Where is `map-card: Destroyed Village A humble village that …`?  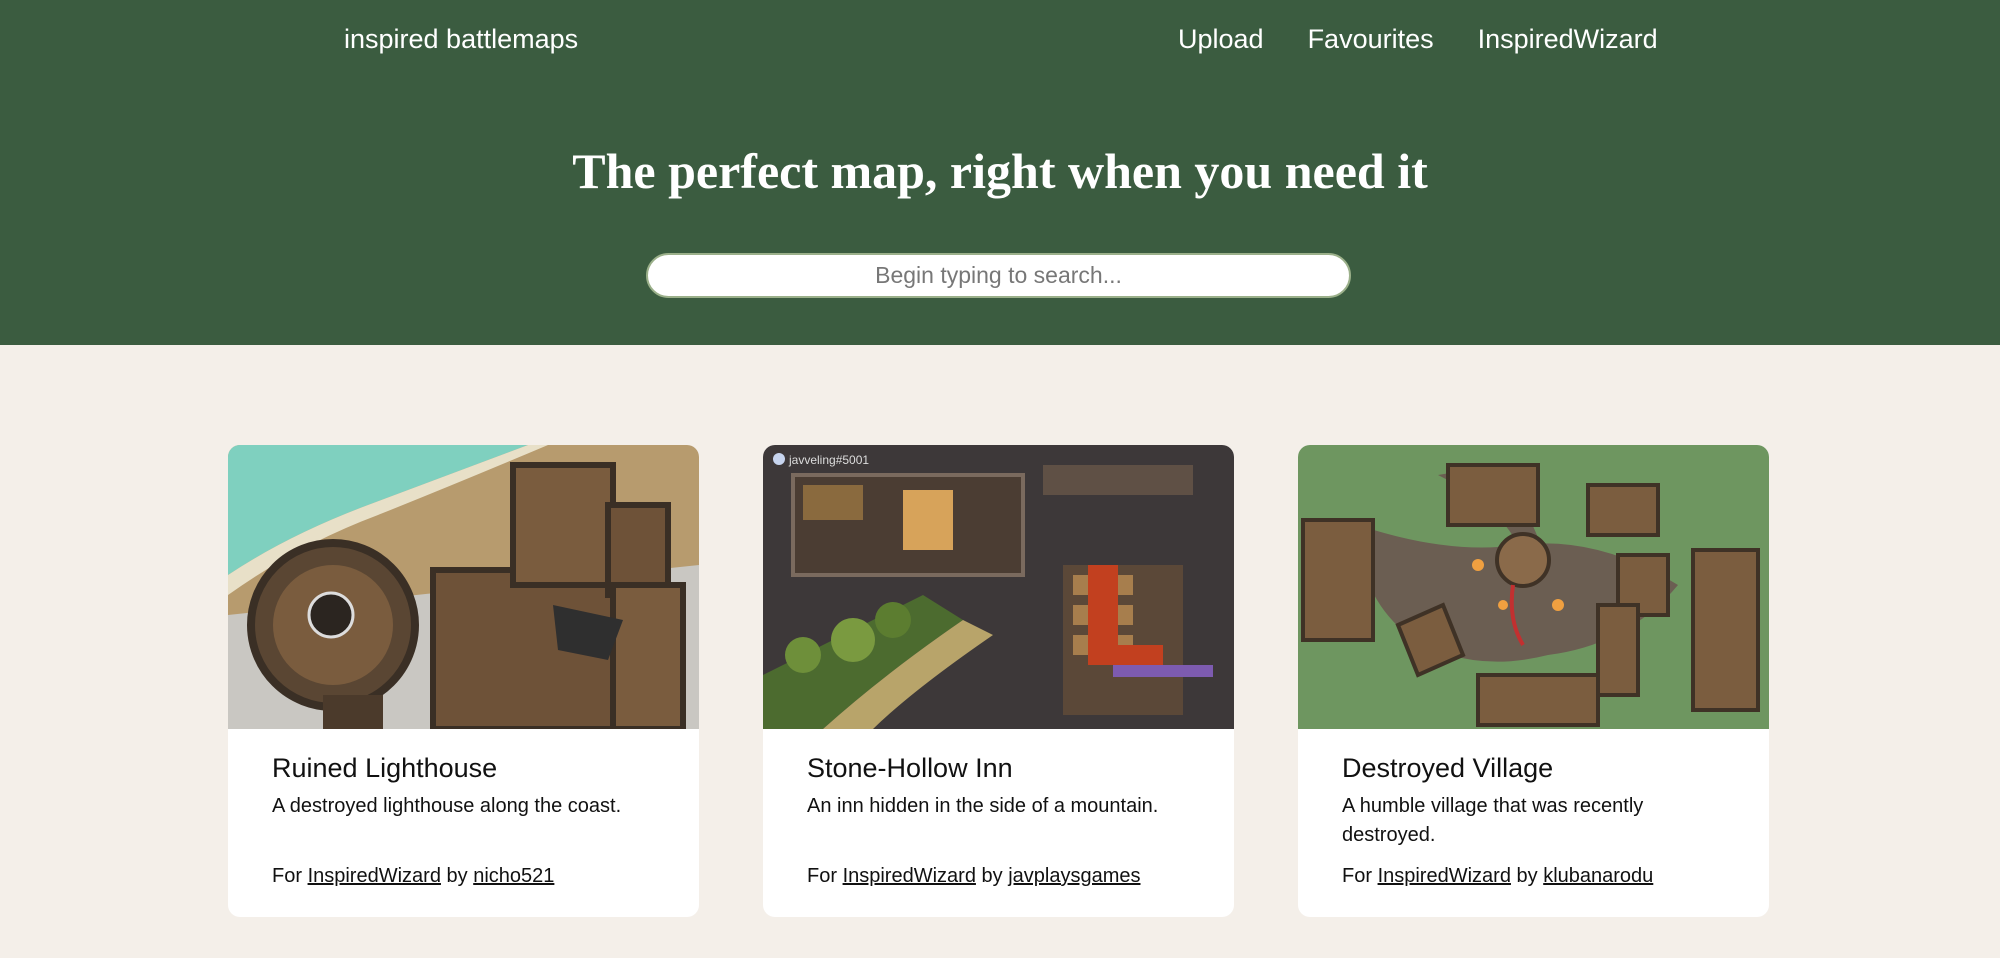
map-card: Destroyed Village A humble village that … is located at coordinates (1533, 681).